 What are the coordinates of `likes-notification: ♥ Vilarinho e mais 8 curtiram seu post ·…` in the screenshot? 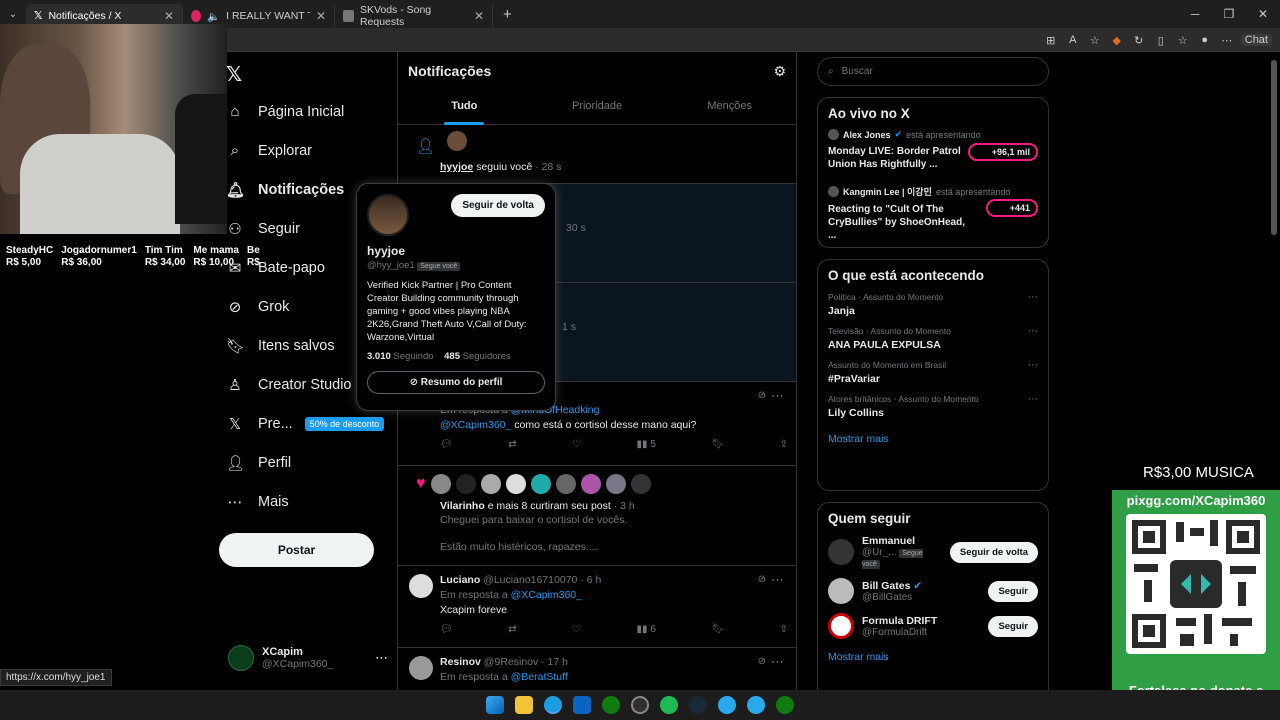 It's located at (597, 516).